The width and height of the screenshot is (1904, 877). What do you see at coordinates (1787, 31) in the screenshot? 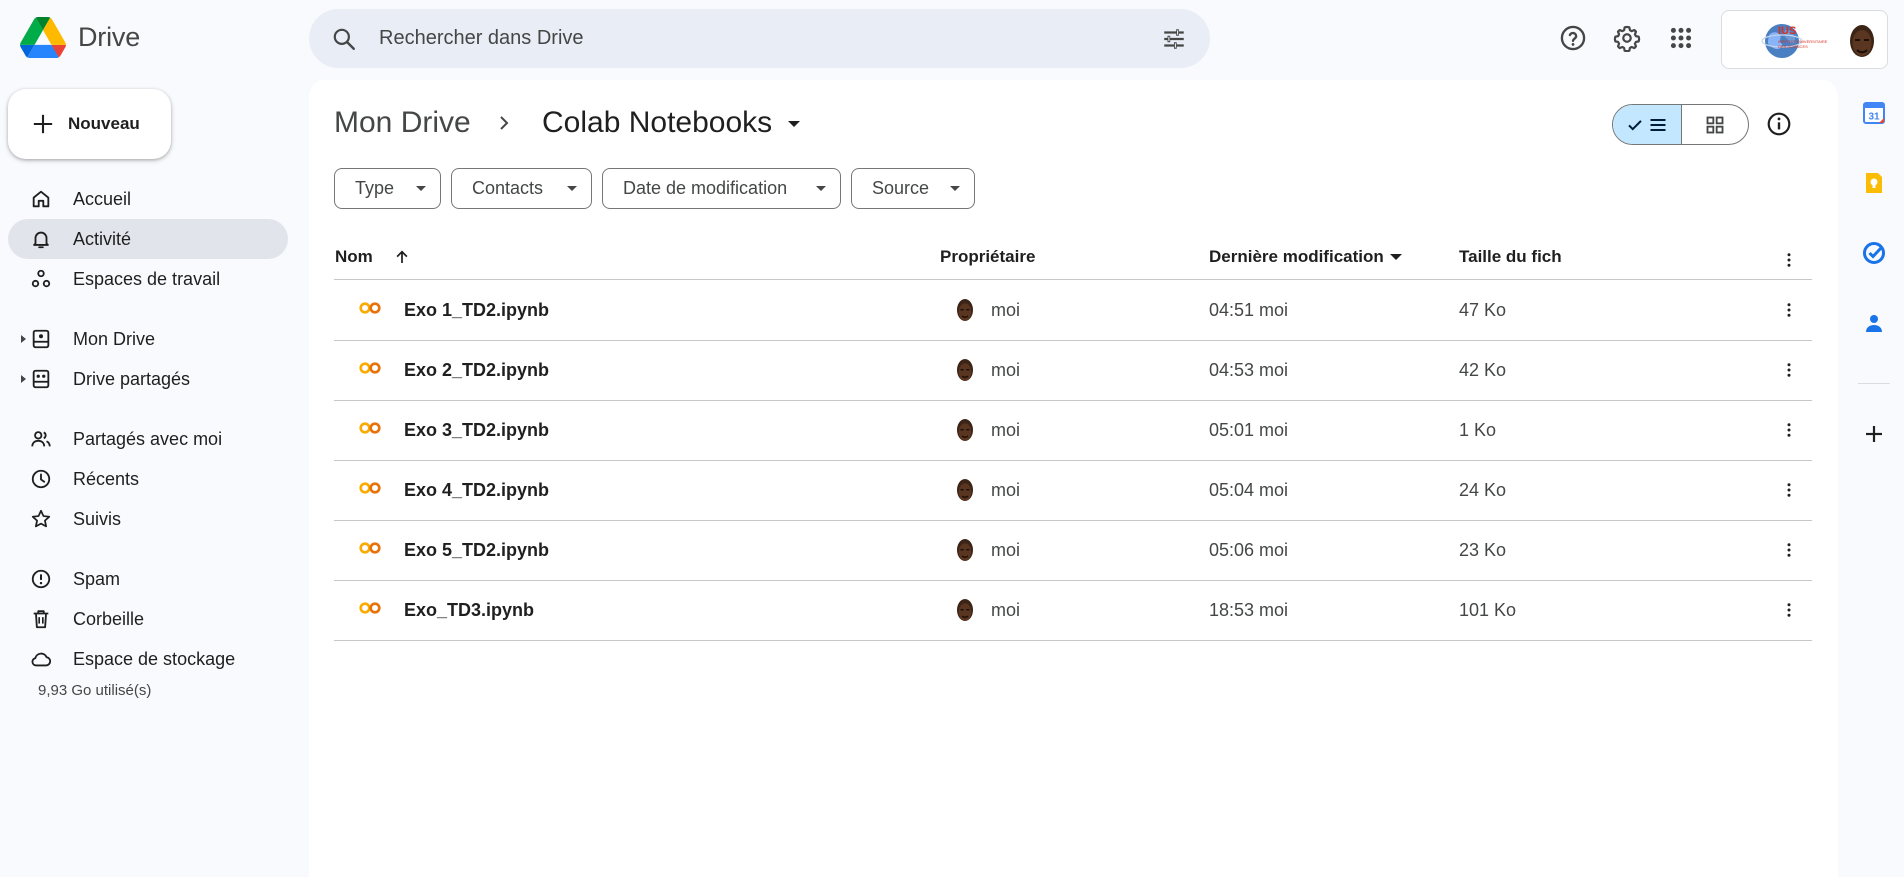
I see `organization-name: IUS` at bounding box center [1787, 31].